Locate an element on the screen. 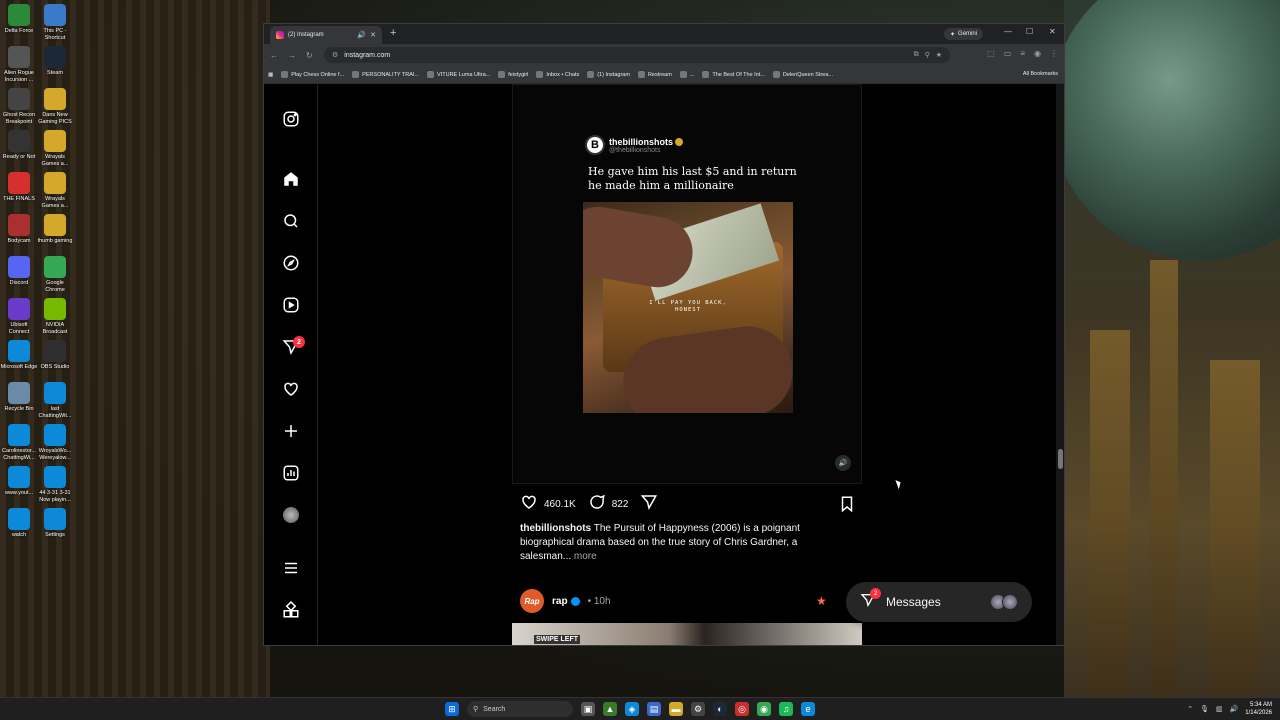 The image size is (1280, 720). search-icon is located at coordinates (291, 221).